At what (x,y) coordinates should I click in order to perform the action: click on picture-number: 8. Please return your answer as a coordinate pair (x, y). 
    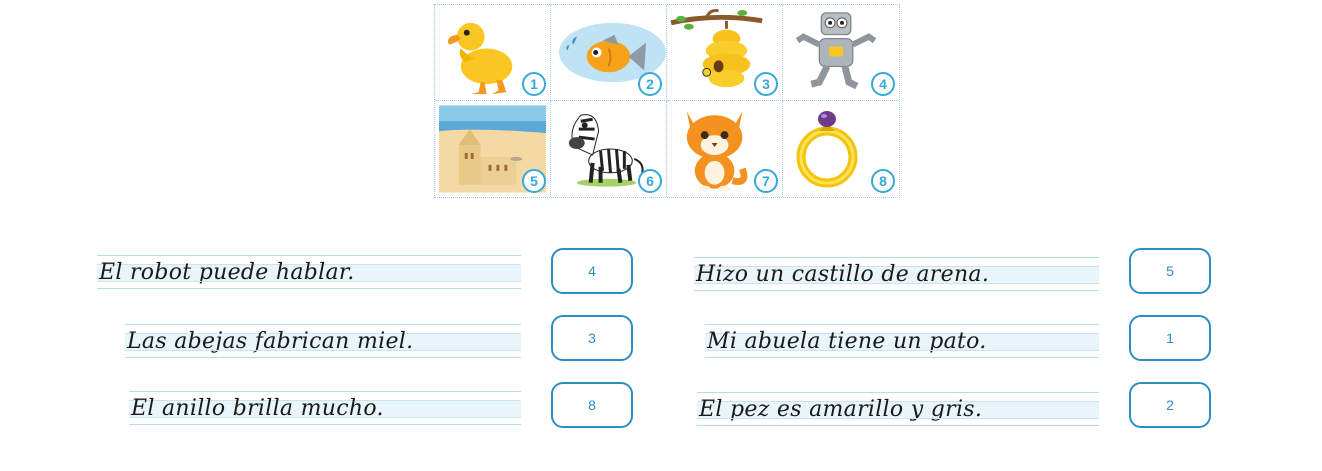
    Looking at the image, I should click on (883, 181).